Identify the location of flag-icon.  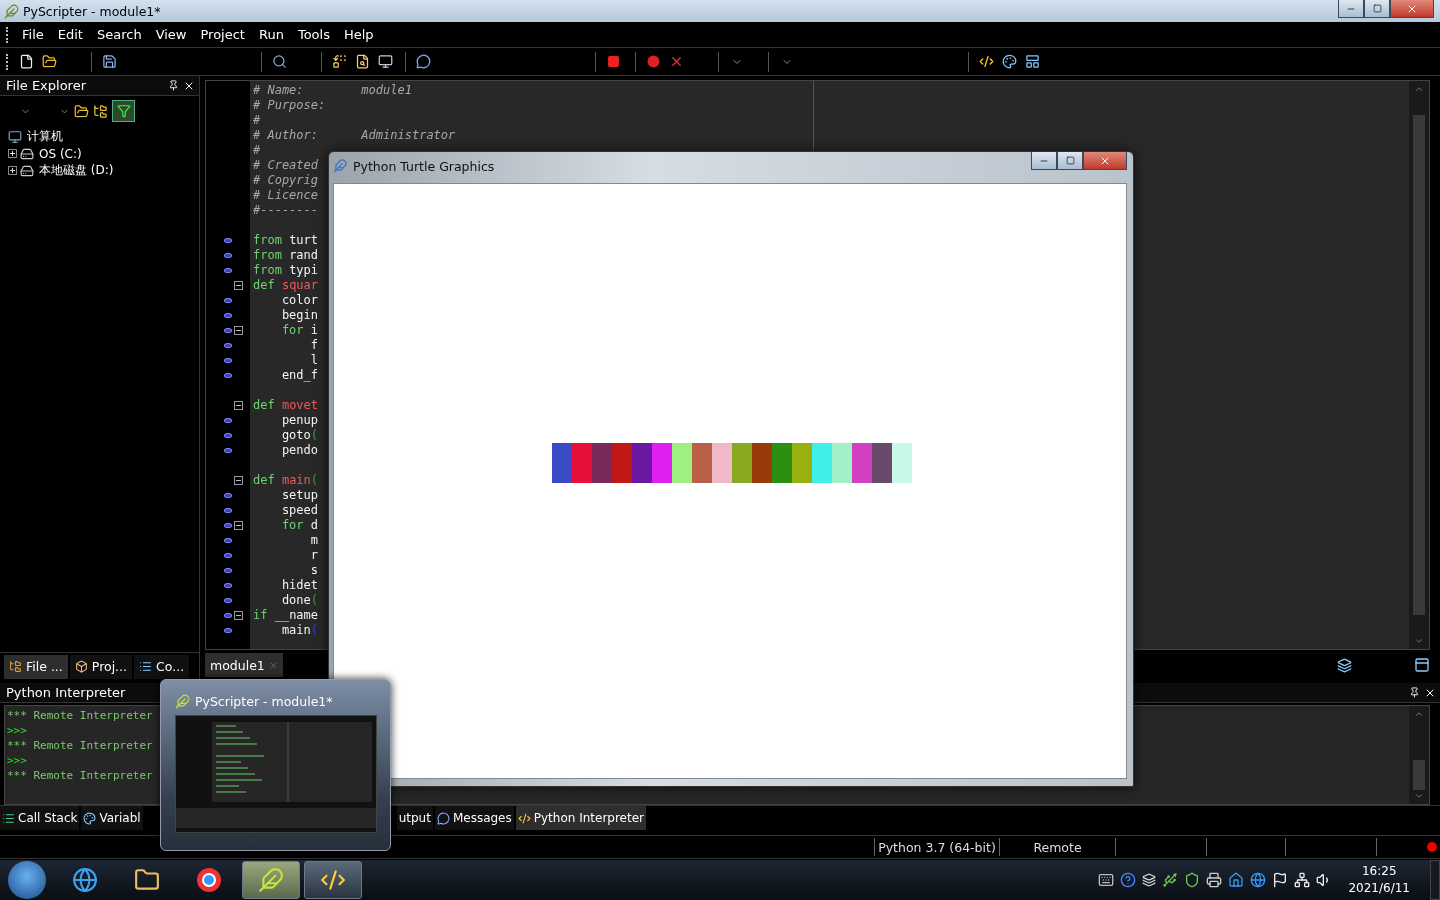
(1280, 880).